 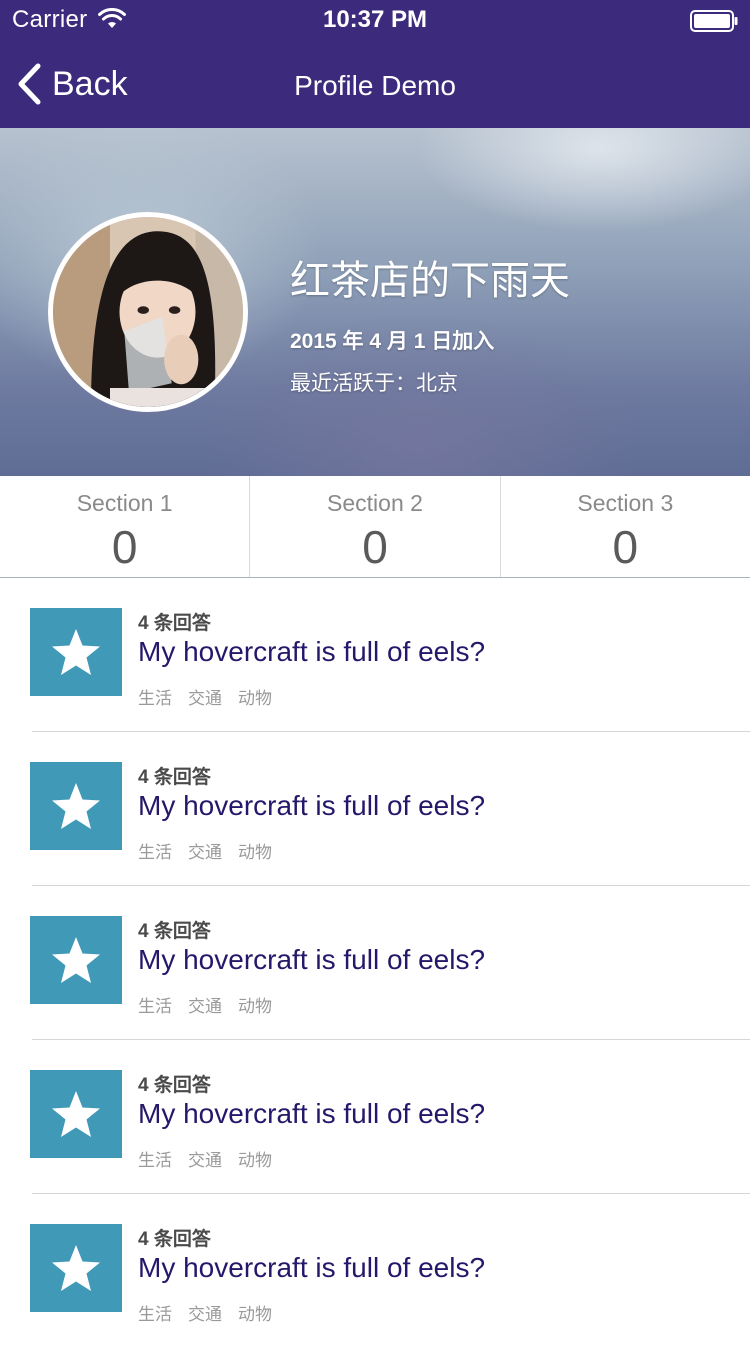 I want to click on status-bar: Carrier 10:37 PM, so click(x=375, y=20).